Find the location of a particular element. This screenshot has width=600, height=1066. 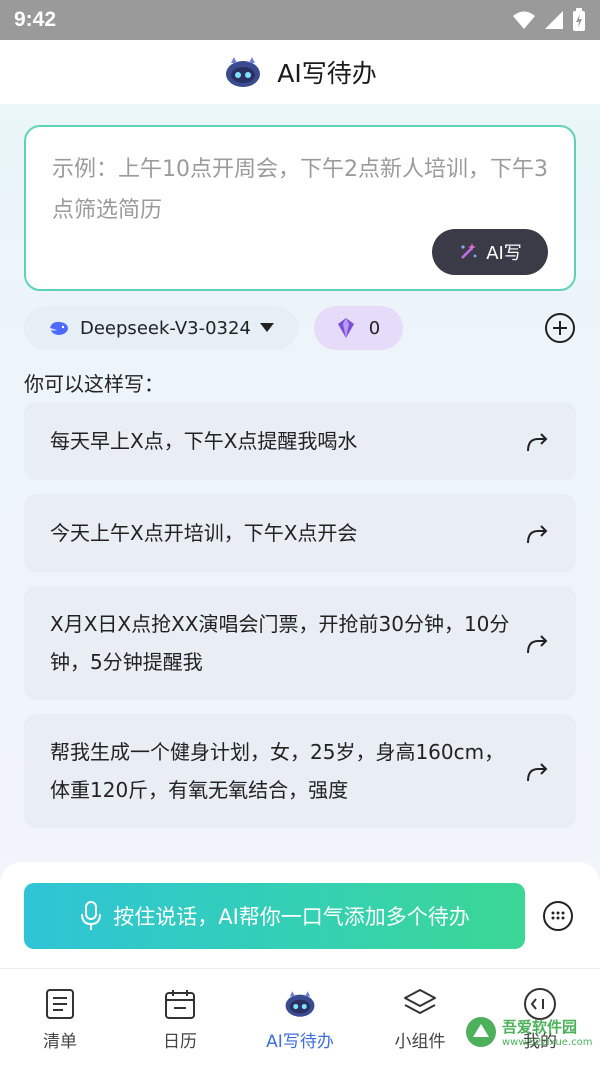

credit-badge: 0 is located at coordinates (358, 328).